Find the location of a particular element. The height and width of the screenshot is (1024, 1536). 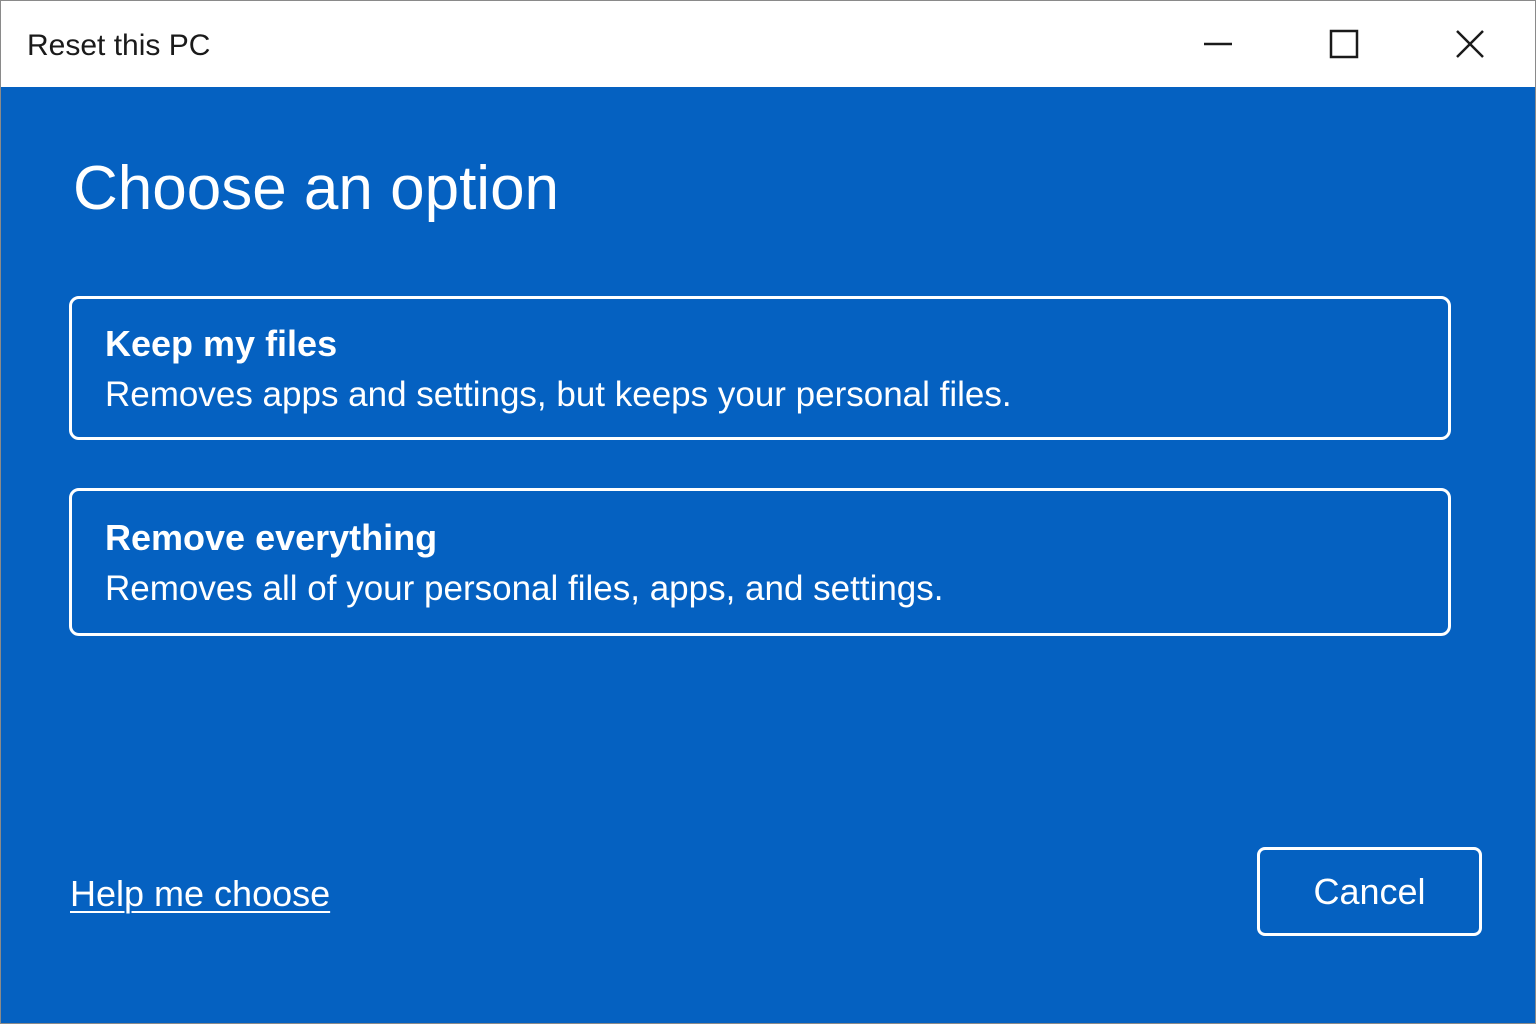

minimize-button is located at coordinates (1218, 44).